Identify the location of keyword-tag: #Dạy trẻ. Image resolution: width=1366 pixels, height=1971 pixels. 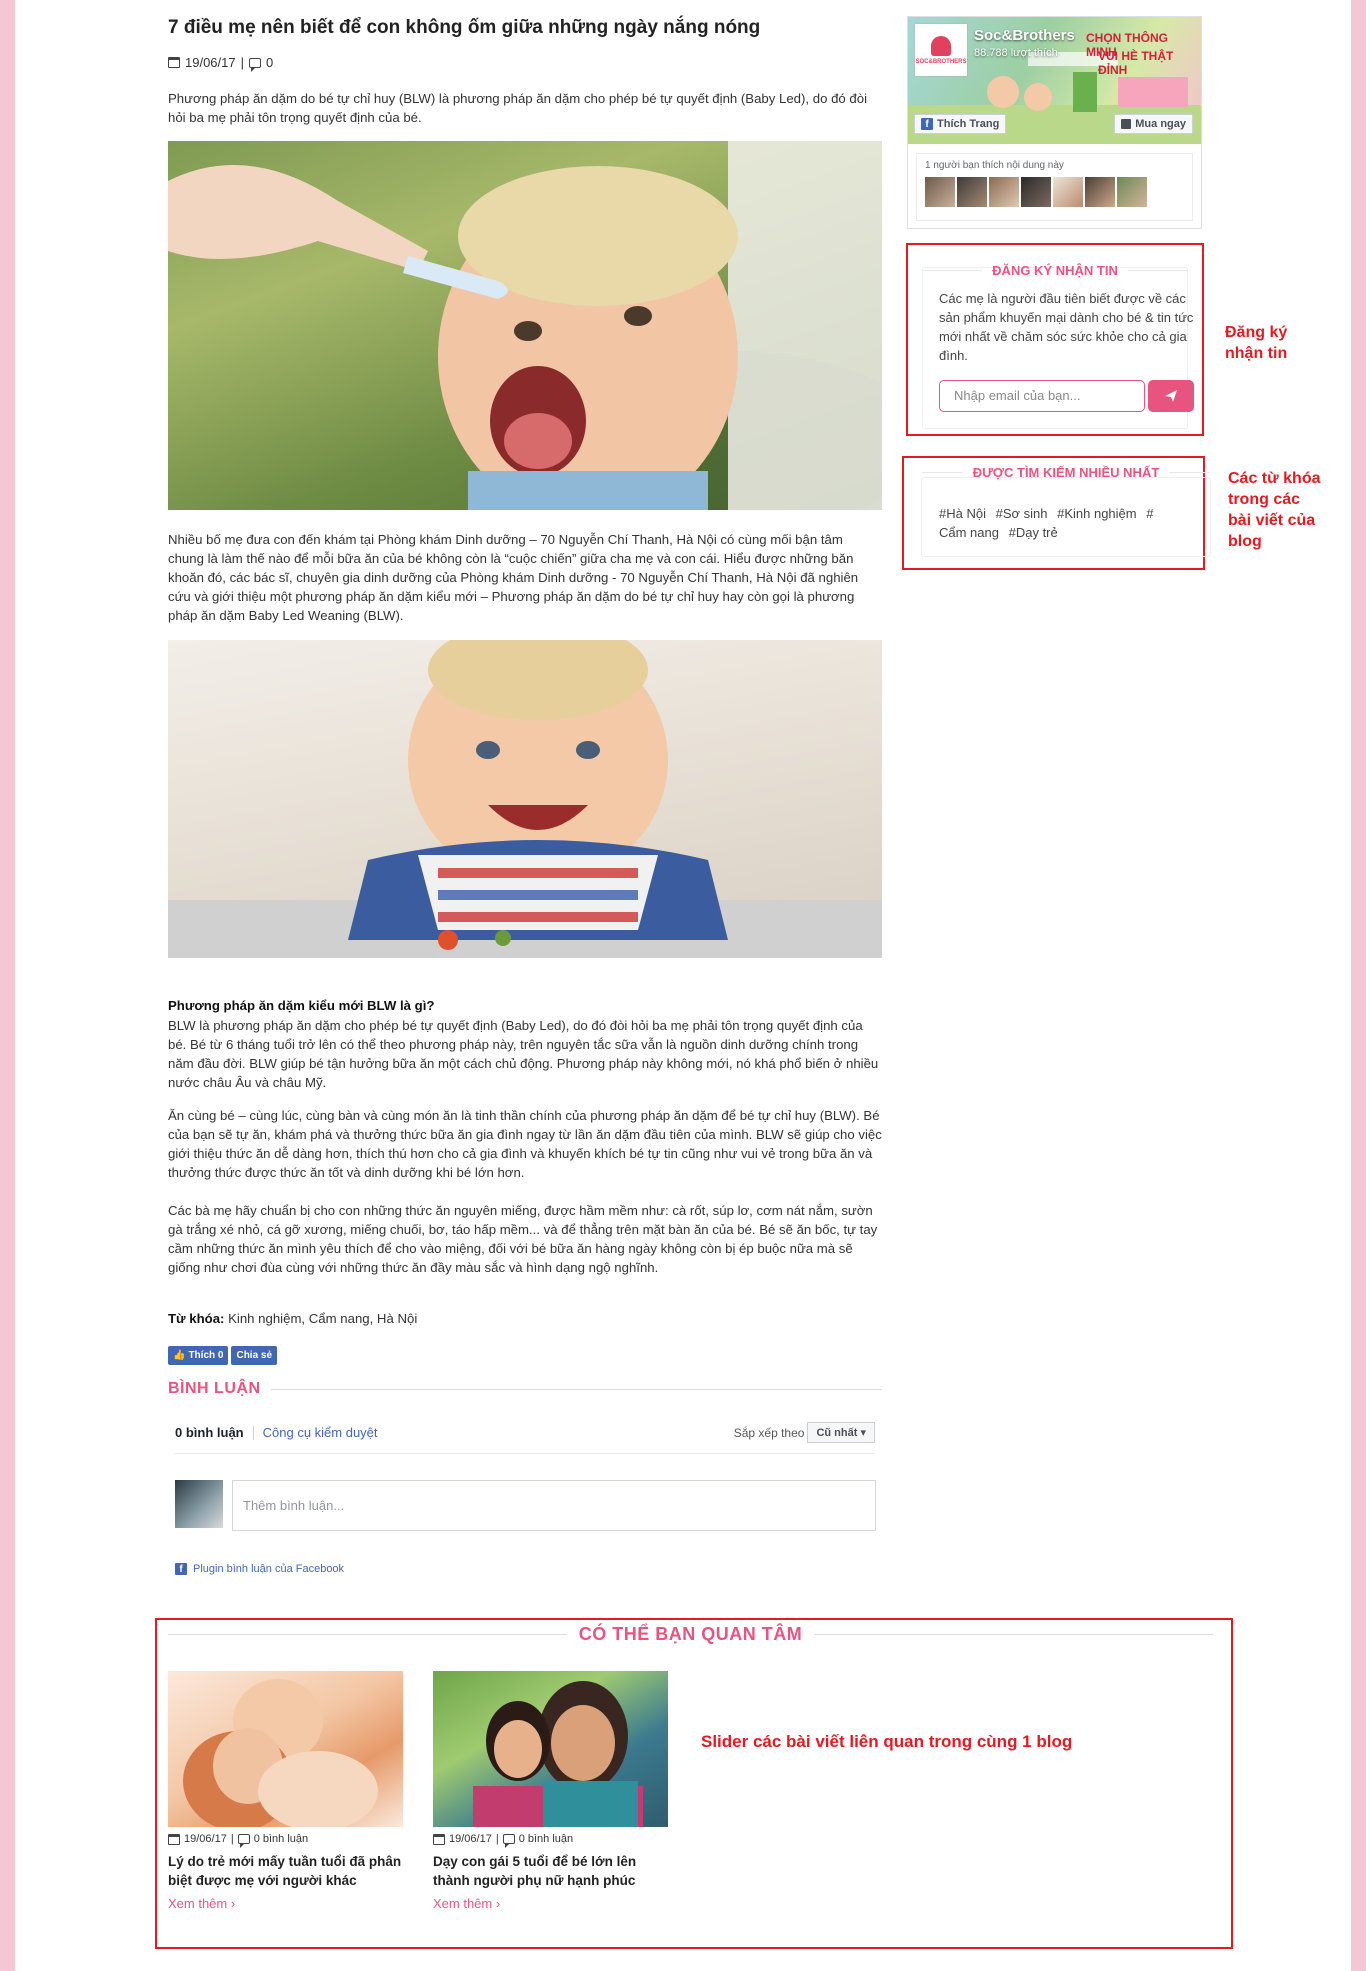
(1033, 532).